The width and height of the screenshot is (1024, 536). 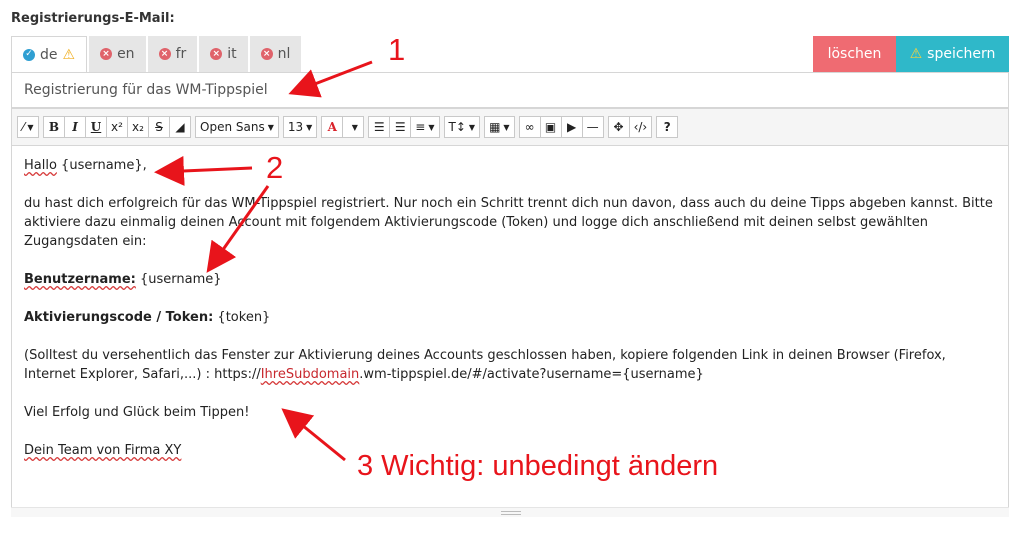 What do you see at coordinates (538, 466) in the screenshot?
I see `annotation-3: 3 Wichtig: unbedingt ändern` at bounding box center [538, 466].